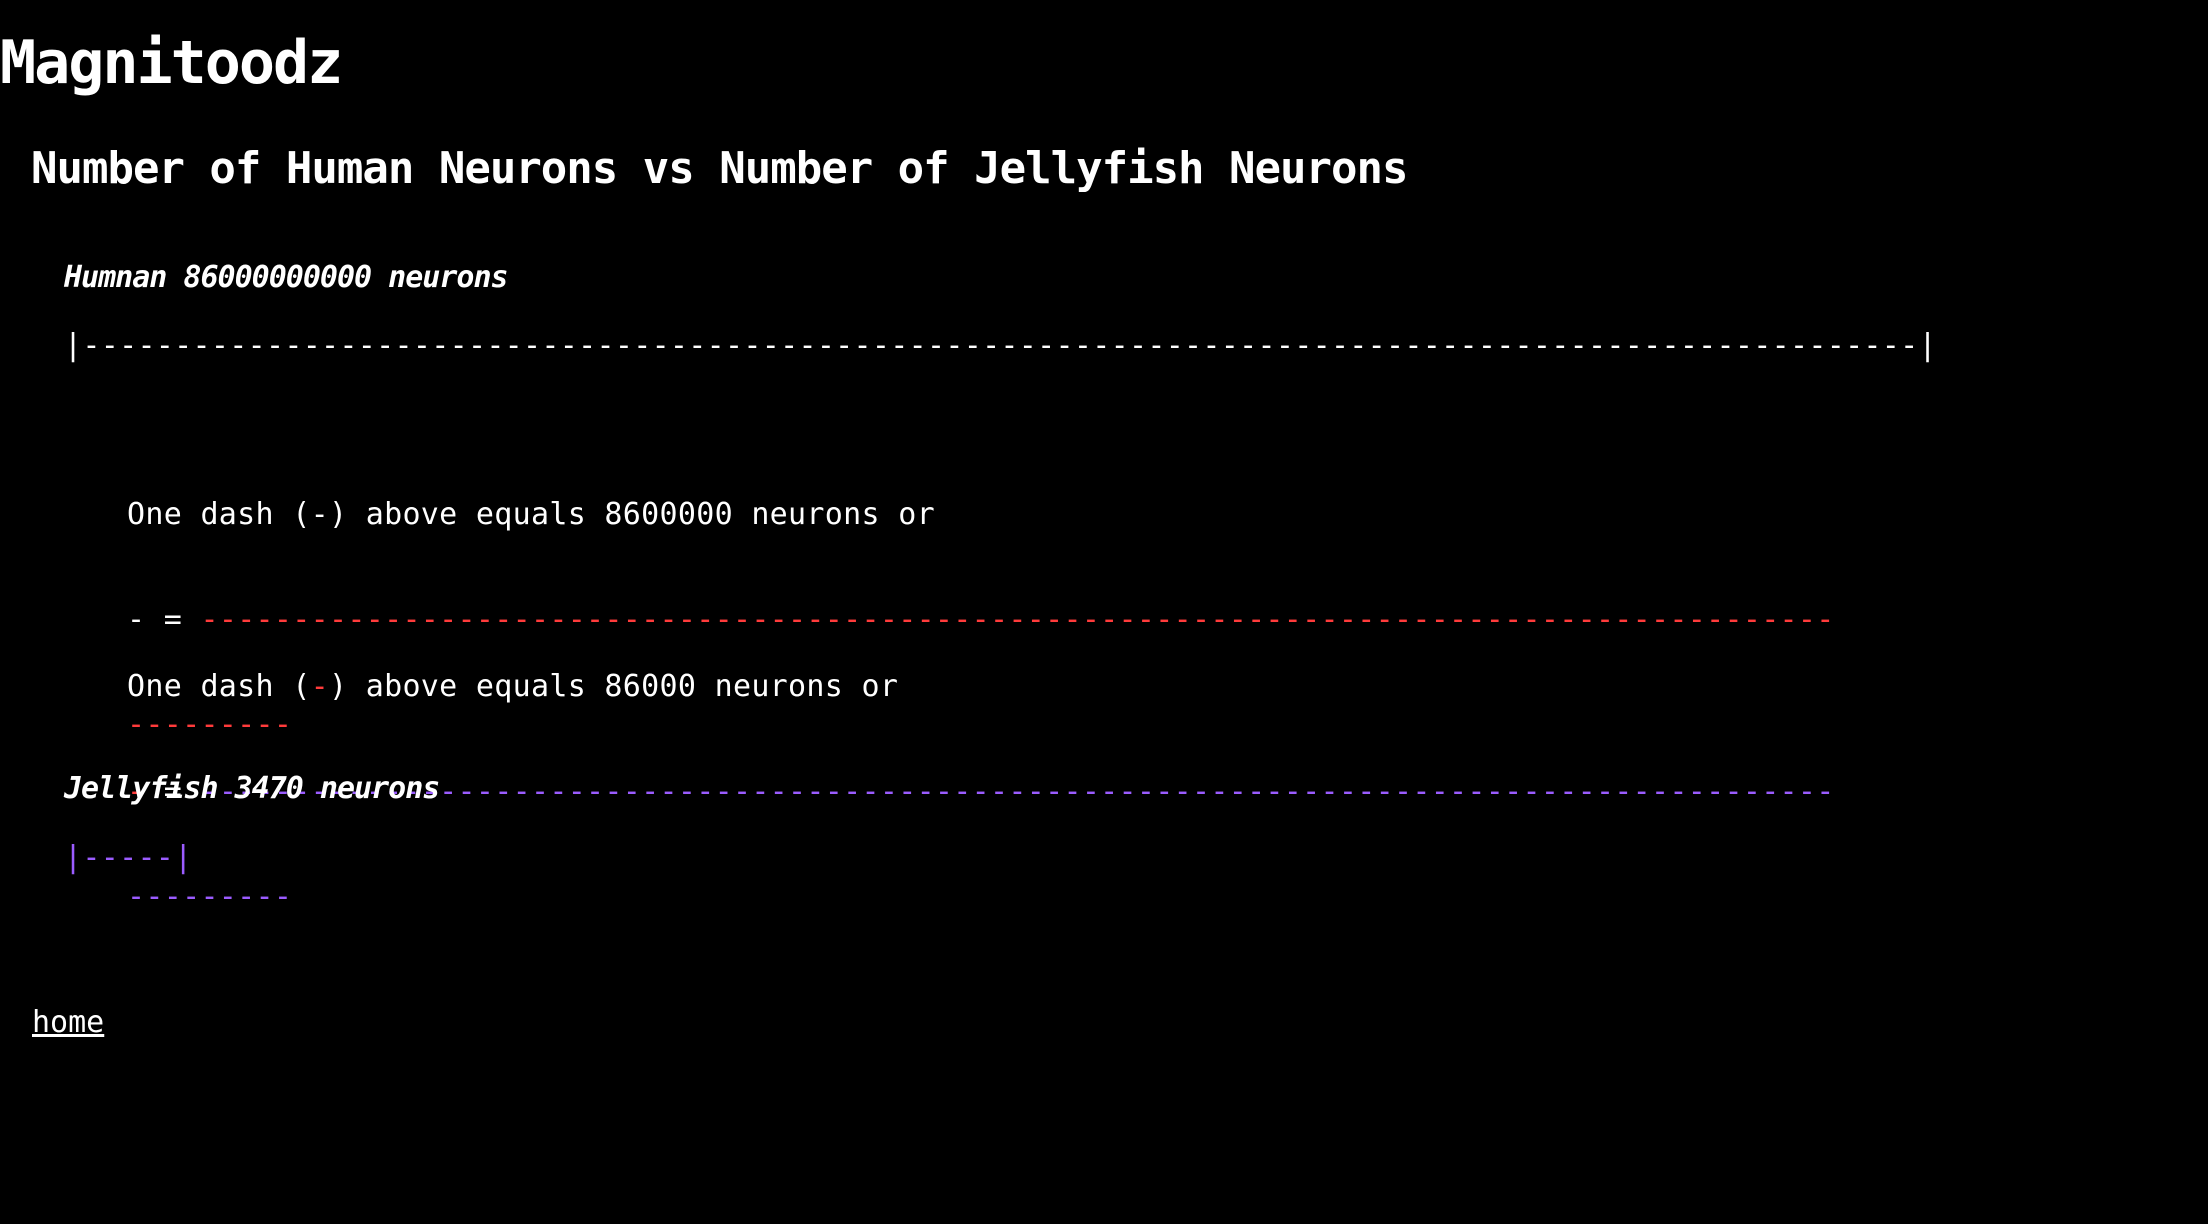 This screenshot has height=1224, width=2208. Describe the element at coordinates (632, 514) in the screenshot. I see `scale-1-text-after: ) above equals 8600000 neurons or` at that location.